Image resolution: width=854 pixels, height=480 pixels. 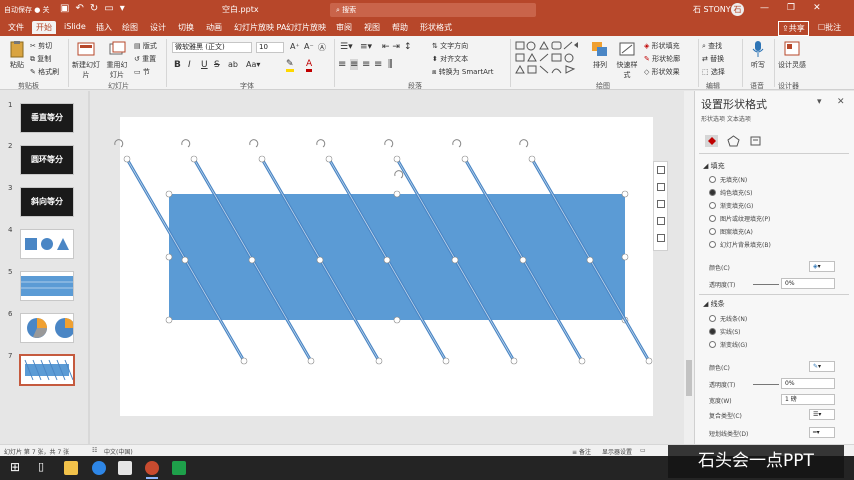 I want to click on clear-format-icon: Ⓐ, so click(x=322, y=47).